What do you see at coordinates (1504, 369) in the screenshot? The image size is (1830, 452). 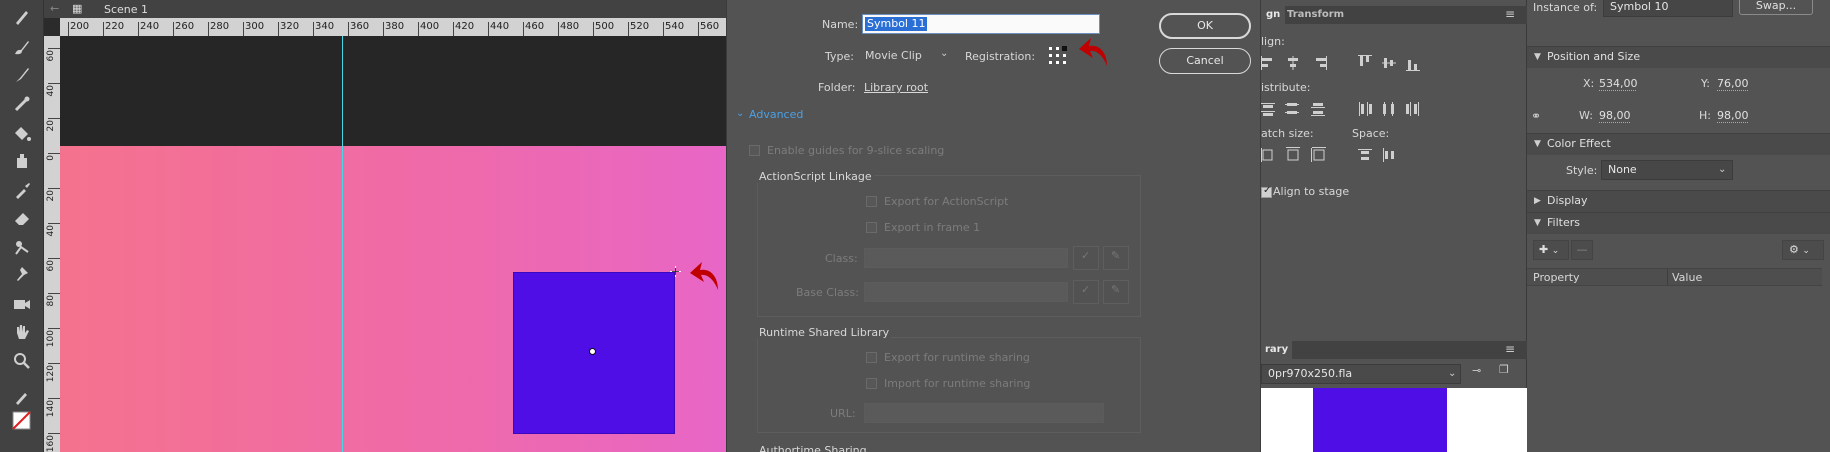 I see `new-library-panel-icon: ❐` at bounding box center [1504, 369].